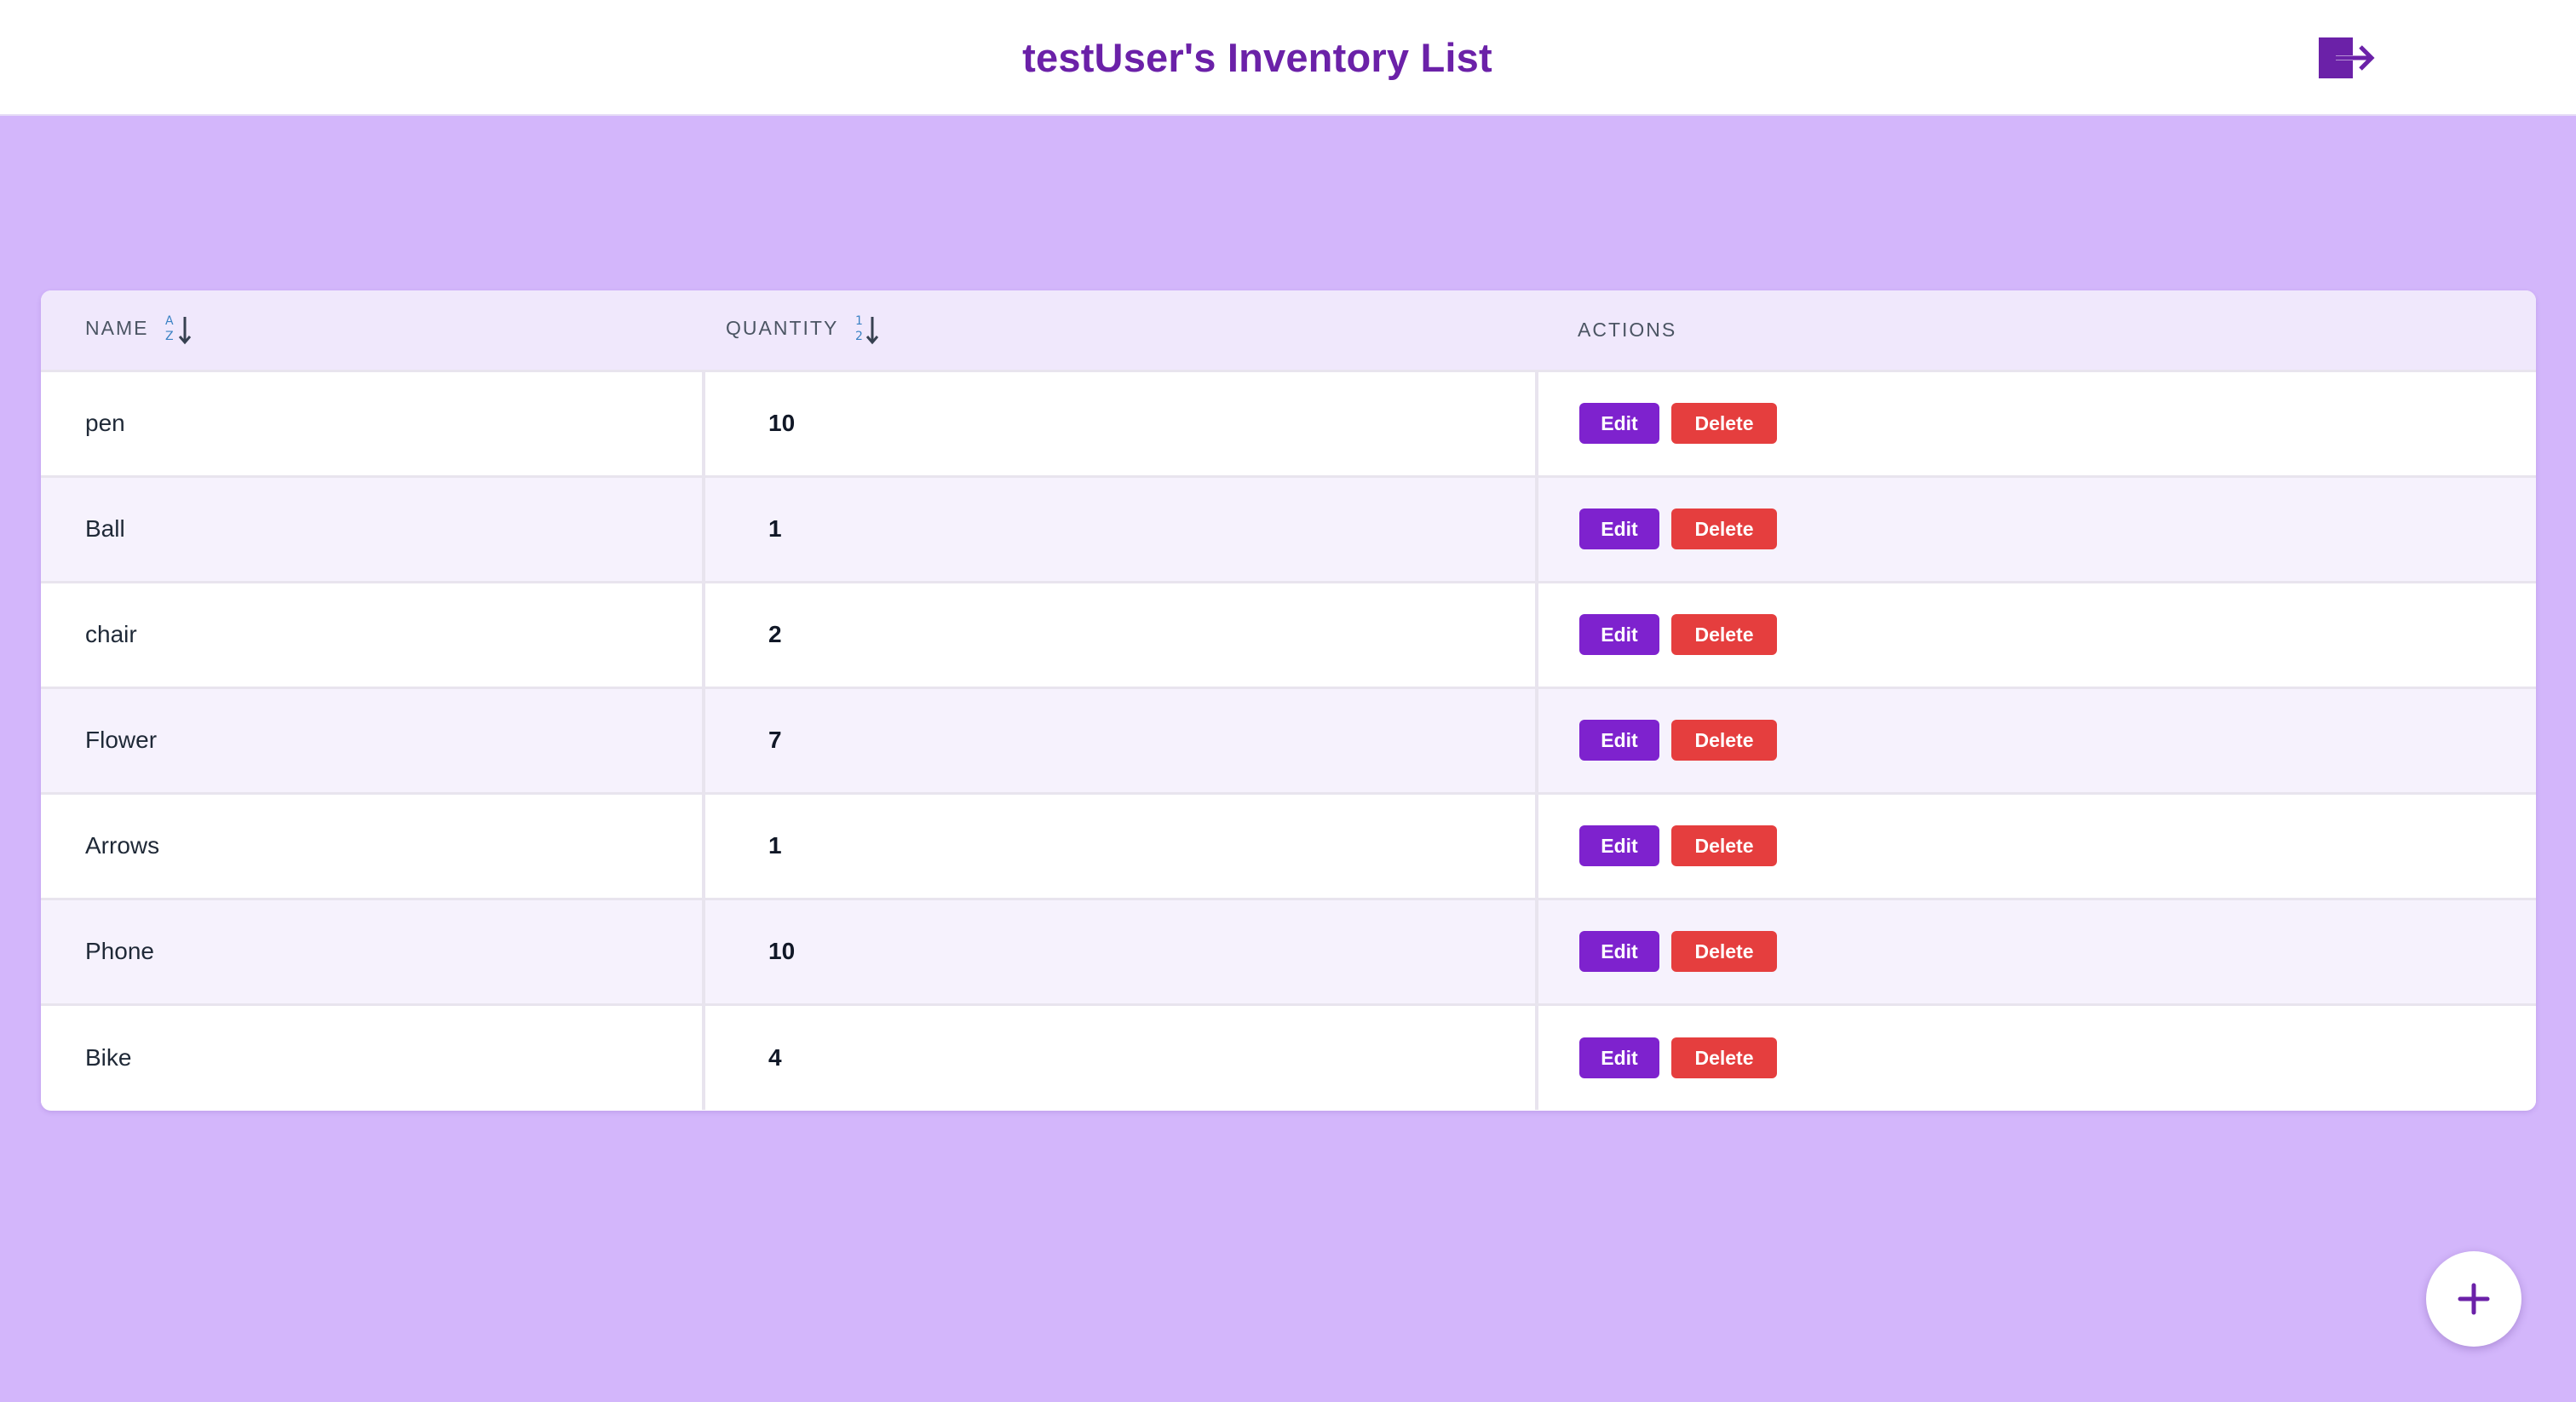 The image size is (2576, 1402). I want to click on cell-name: Flower, so click(373, 739).